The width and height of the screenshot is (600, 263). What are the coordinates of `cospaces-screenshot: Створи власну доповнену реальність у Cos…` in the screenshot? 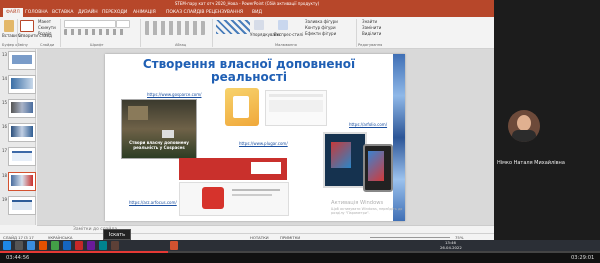 It's located at (159, 129).